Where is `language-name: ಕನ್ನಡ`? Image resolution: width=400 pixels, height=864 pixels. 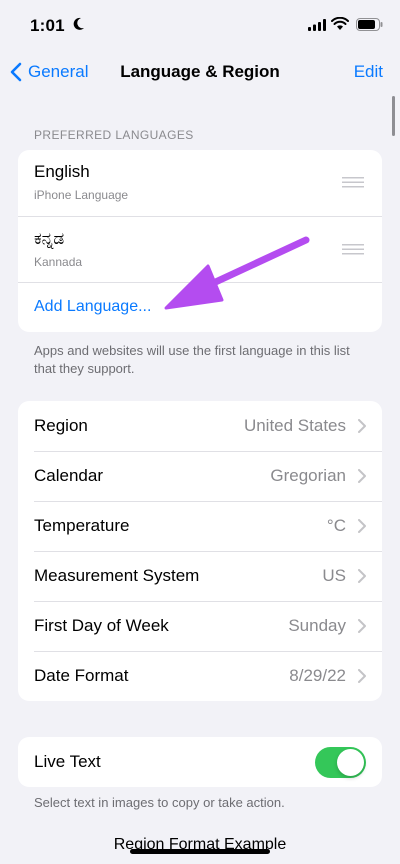 language-name: ಕನ್ನಡ is located at coordinates (49, 238).